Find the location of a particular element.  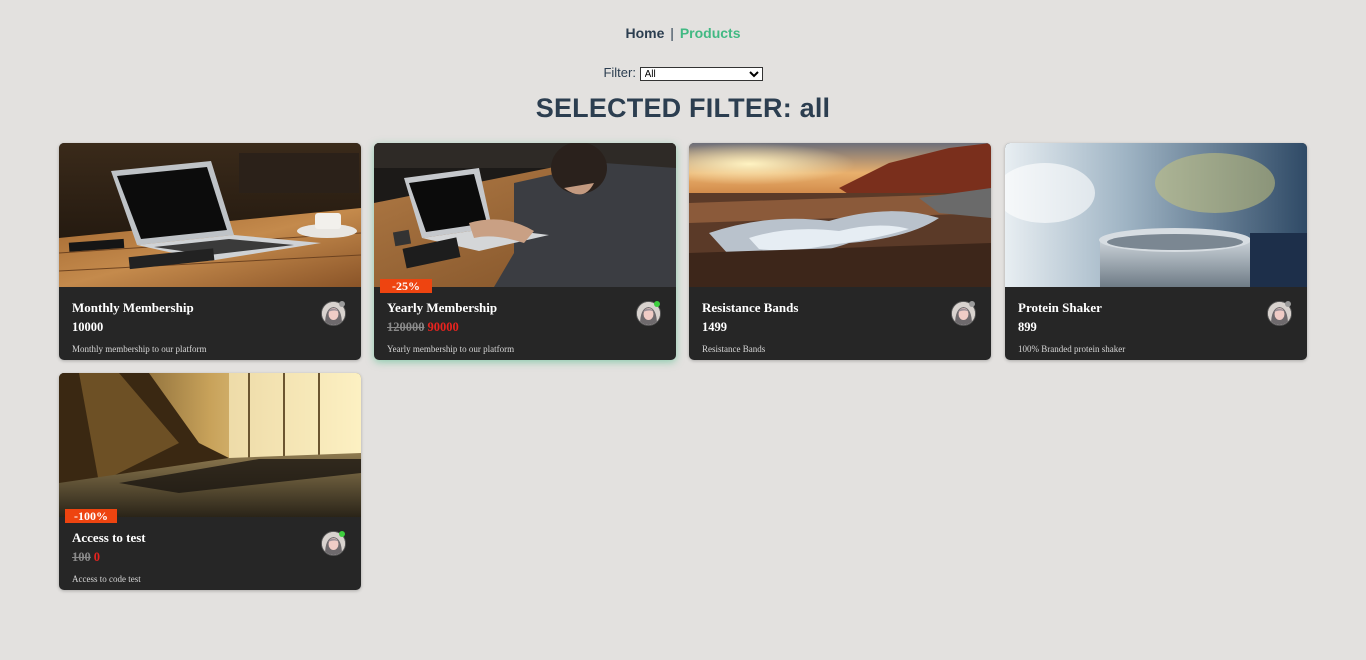

product-name: Resistance Bands is located at coordinates (750, 307).